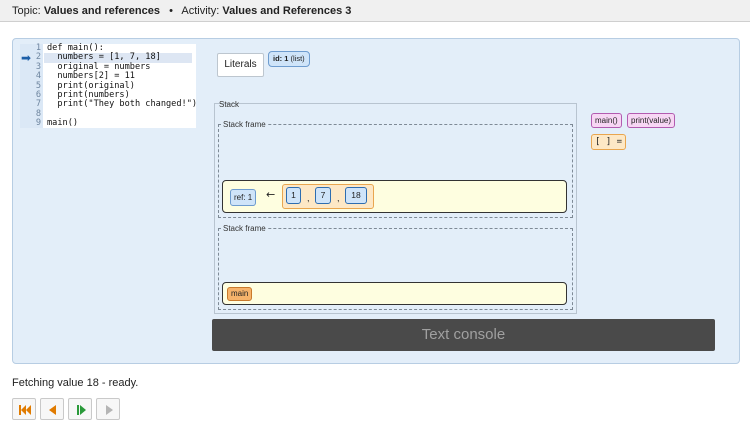 The width and height of the screenshot is (750, 424). I want to click on object-id-chip: id: 1 (list), so click(289, 59).